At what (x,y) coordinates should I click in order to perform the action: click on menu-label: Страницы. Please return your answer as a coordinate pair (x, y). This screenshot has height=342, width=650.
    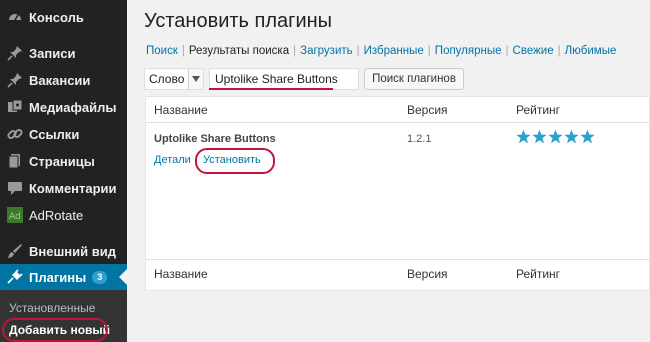
    Looking at the image, I should click on (62, 161).